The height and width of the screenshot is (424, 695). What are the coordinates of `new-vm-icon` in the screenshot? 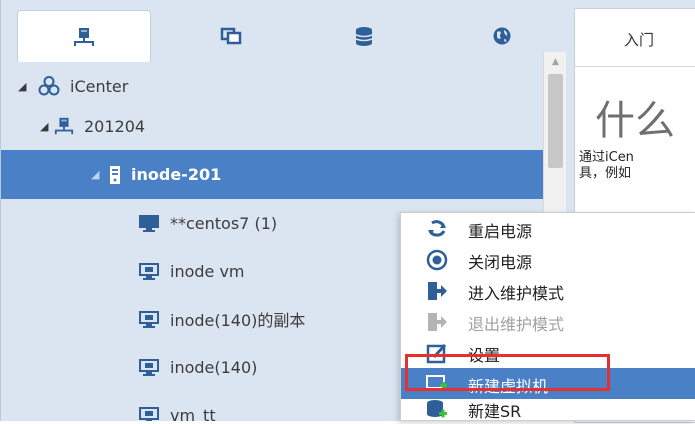 It's located at (436, 383).